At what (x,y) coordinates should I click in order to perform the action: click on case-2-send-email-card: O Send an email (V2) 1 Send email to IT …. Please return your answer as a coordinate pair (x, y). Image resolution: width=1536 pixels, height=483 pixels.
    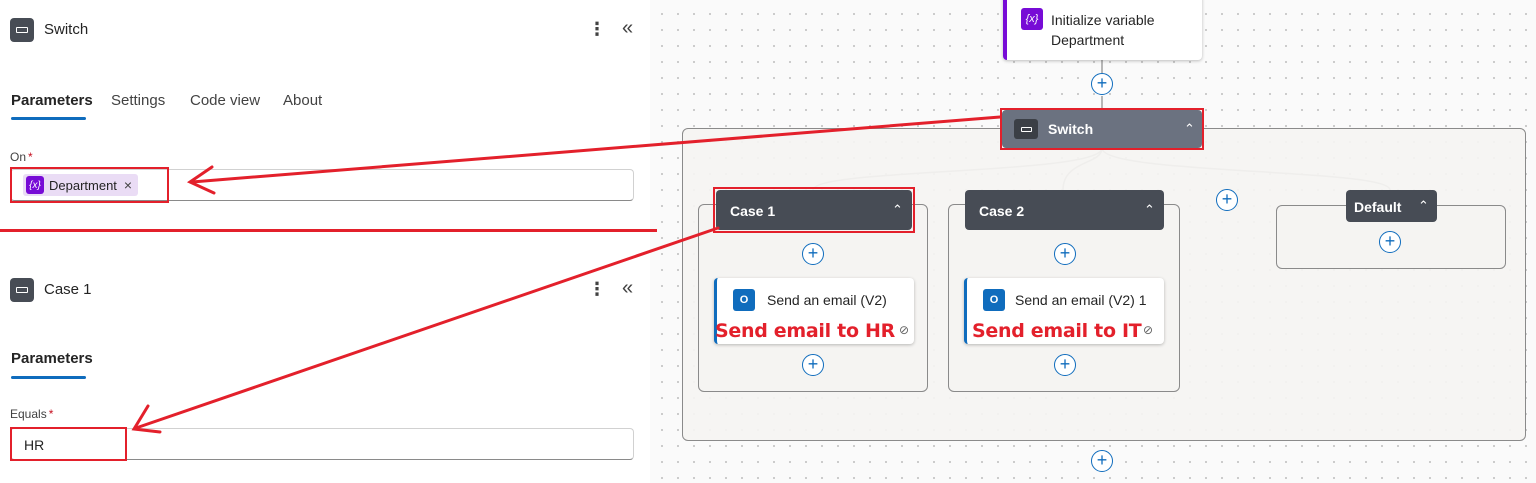
    Looking at the image, I should click on (1064, 311).